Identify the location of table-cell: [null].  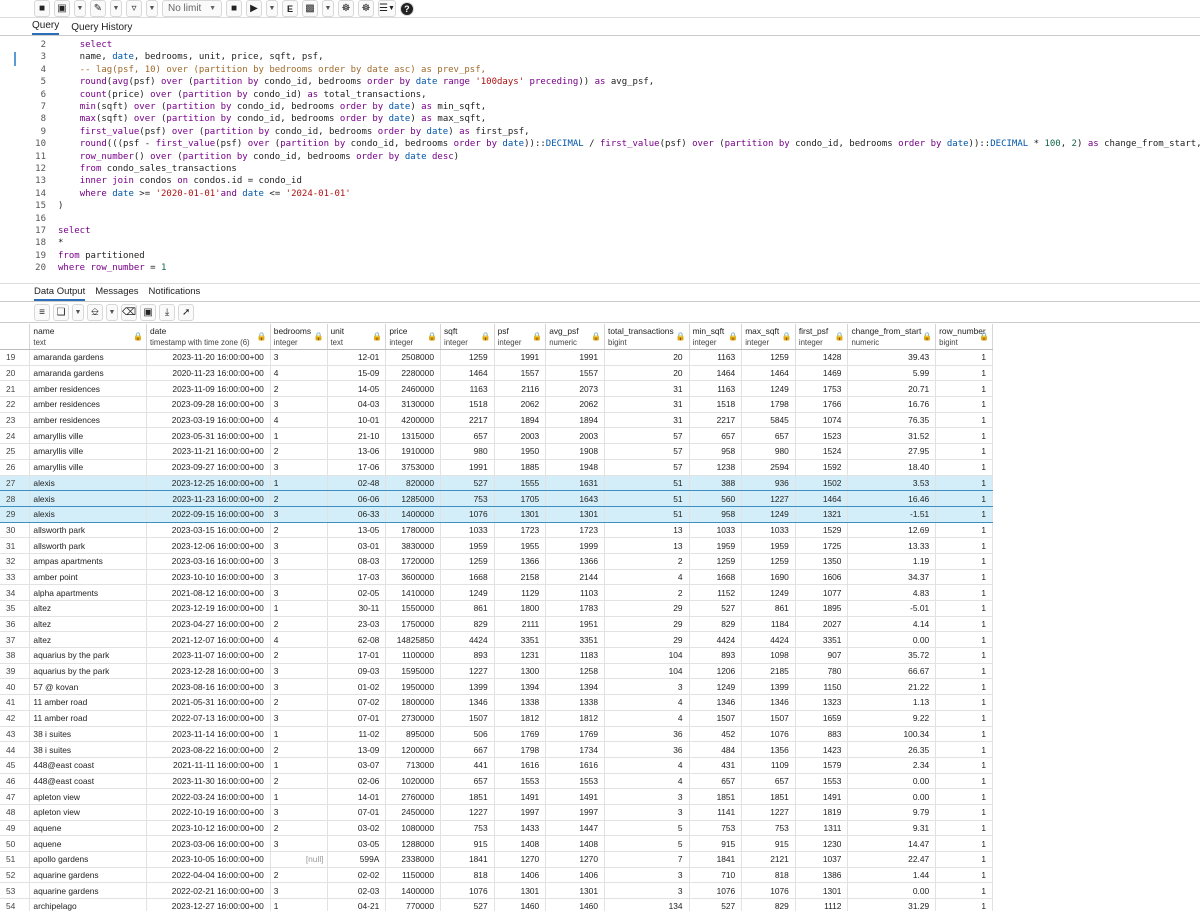
(299, 859).